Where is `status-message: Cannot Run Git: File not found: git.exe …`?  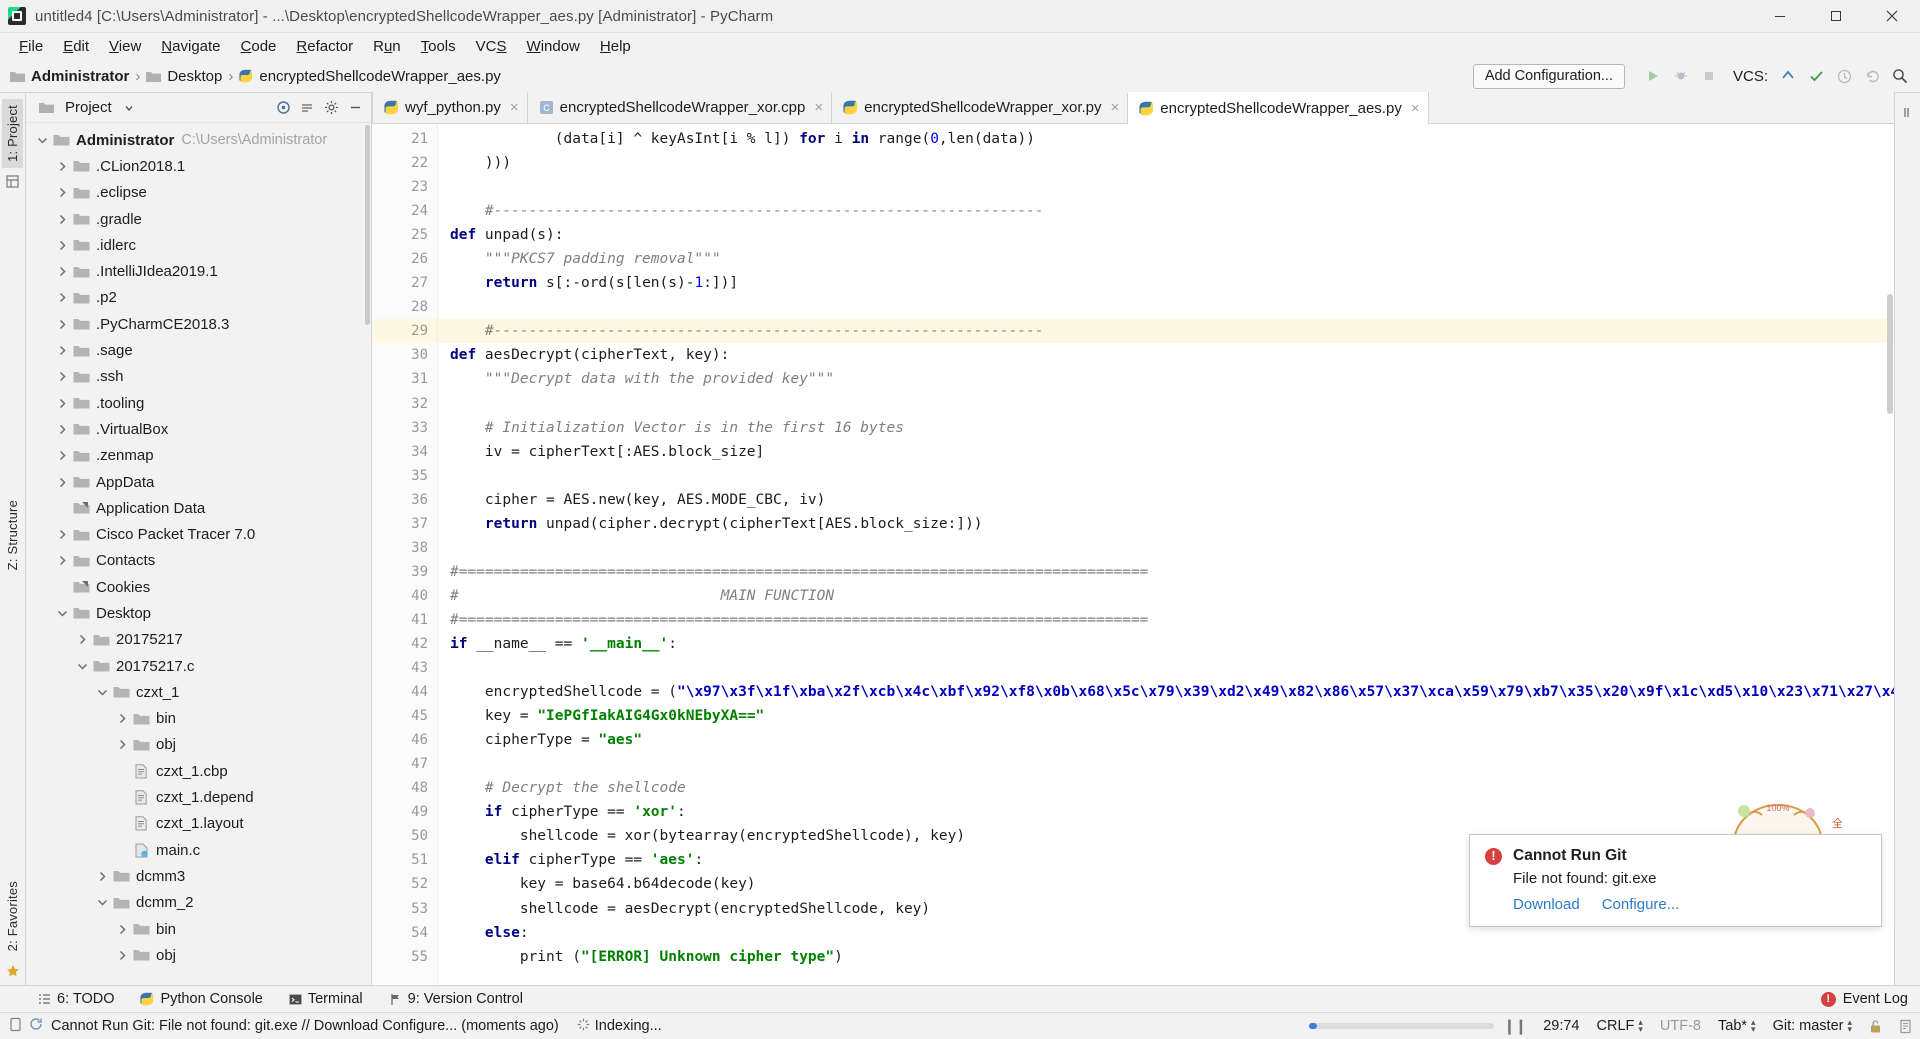
status-message: Cannot Run Git: File not found: git.exe … is located at coordinates (305, 1026).